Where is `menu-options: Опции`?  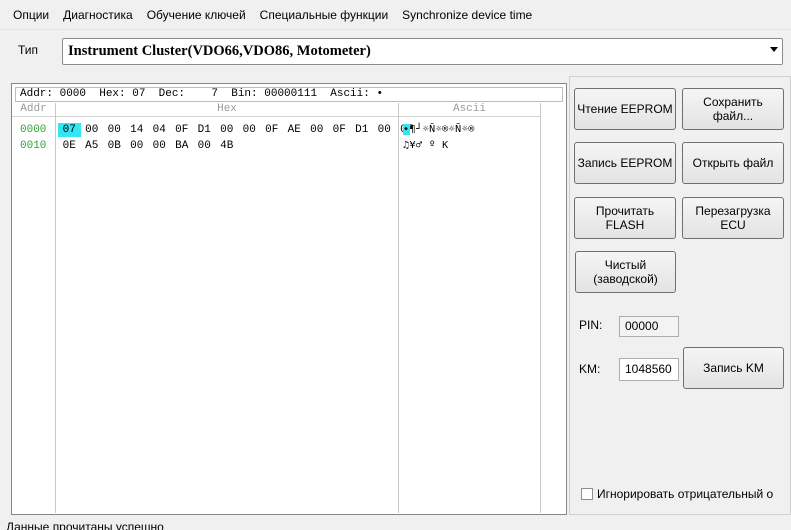
menu-options: Опции is located at coordinates (31, 15).